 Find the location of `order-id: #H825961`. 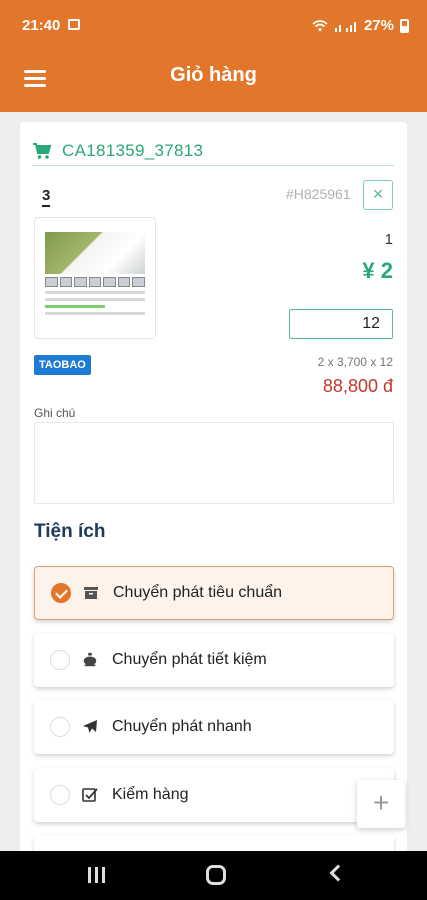

order-id: #H825961 is located at coordinates (318, 194).